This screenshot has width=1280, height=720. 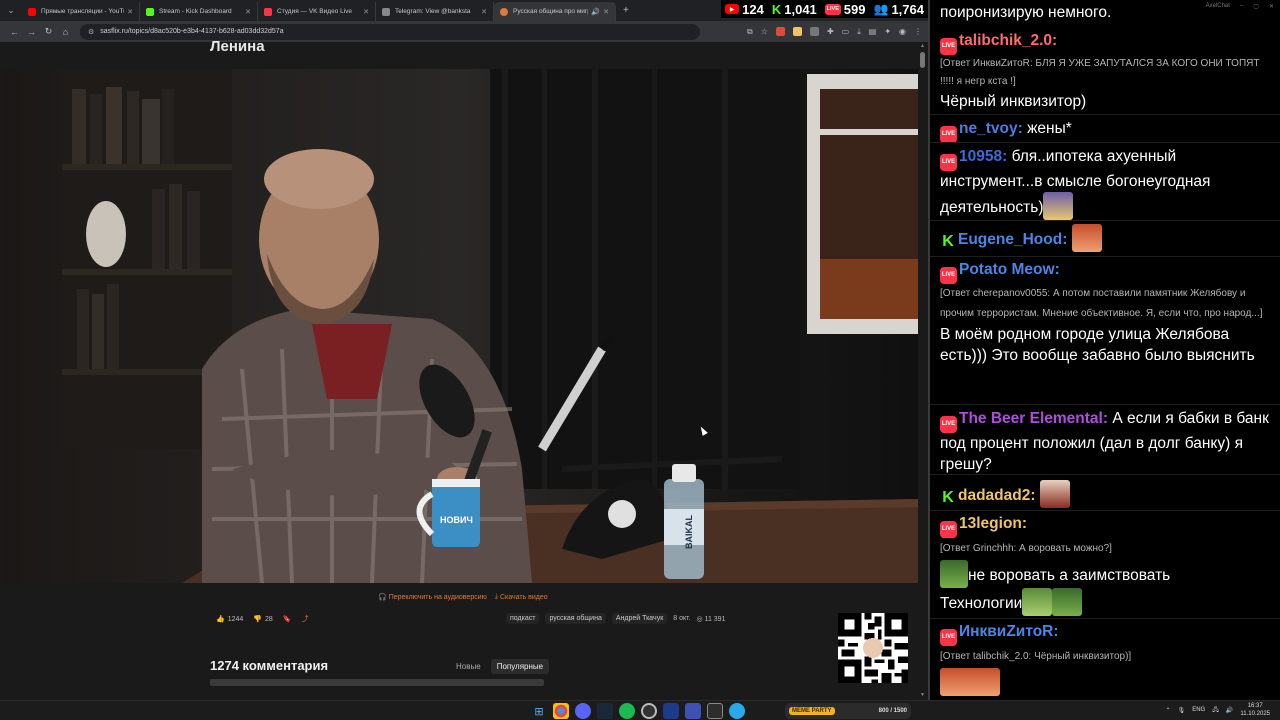 I want to click on laughing-emote-icon, so click(x=970, y=682).